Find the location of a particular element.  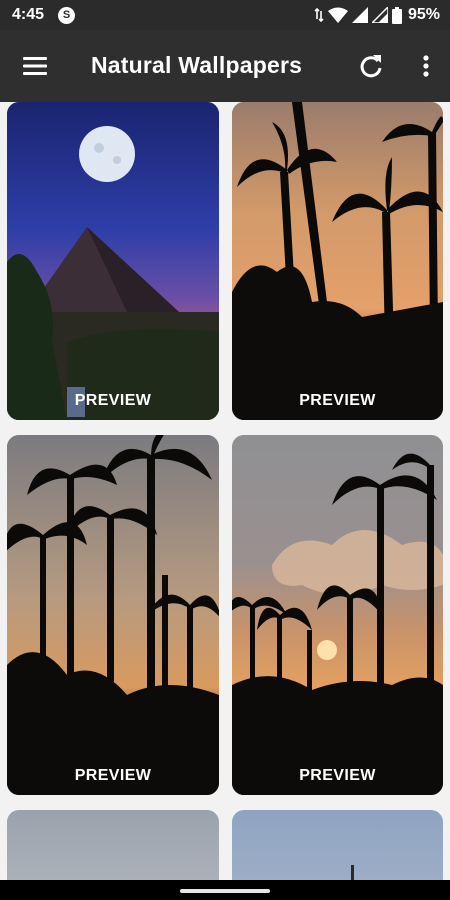

home-gesture-pill is located at coordinates (225, 891).